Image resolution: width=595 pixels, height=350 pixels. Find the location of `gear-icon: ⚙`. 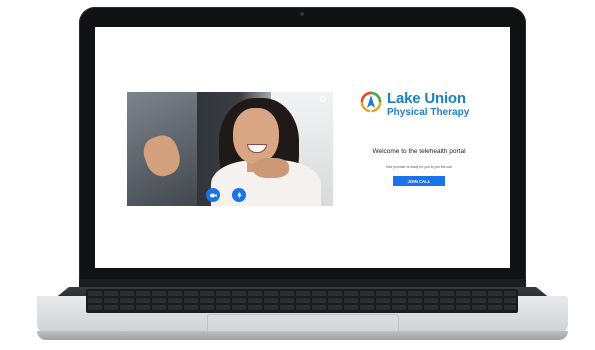

gear-icon: ⚙ is located at coordinates (323, 99).